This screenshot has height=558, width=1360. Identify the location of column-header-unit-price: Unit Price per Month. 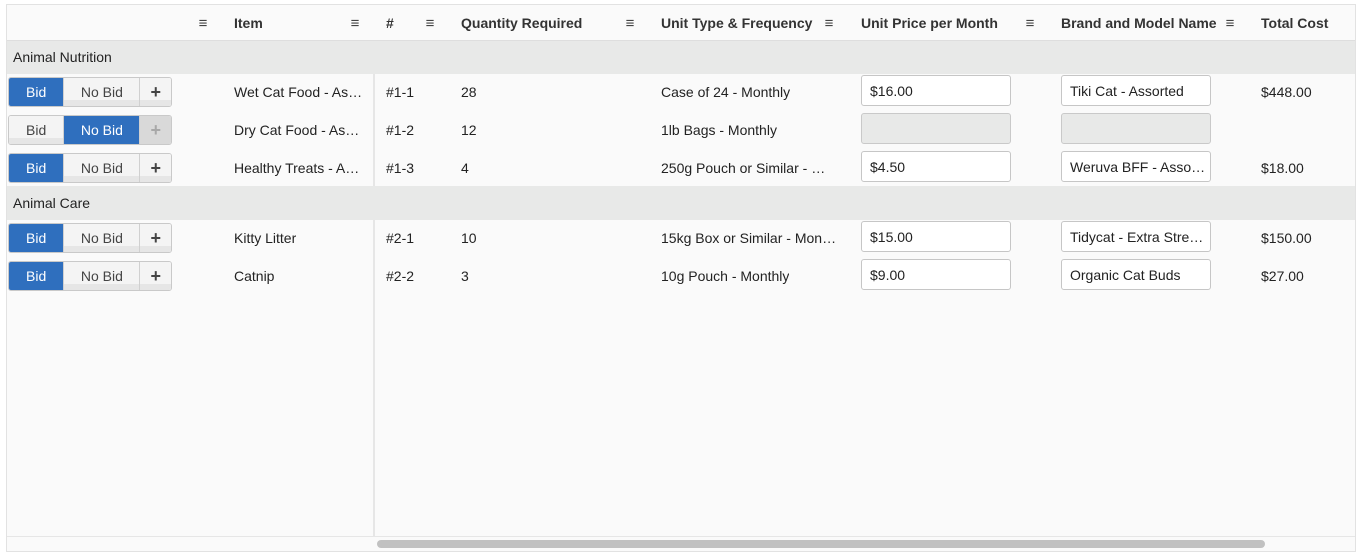
(929, 23).